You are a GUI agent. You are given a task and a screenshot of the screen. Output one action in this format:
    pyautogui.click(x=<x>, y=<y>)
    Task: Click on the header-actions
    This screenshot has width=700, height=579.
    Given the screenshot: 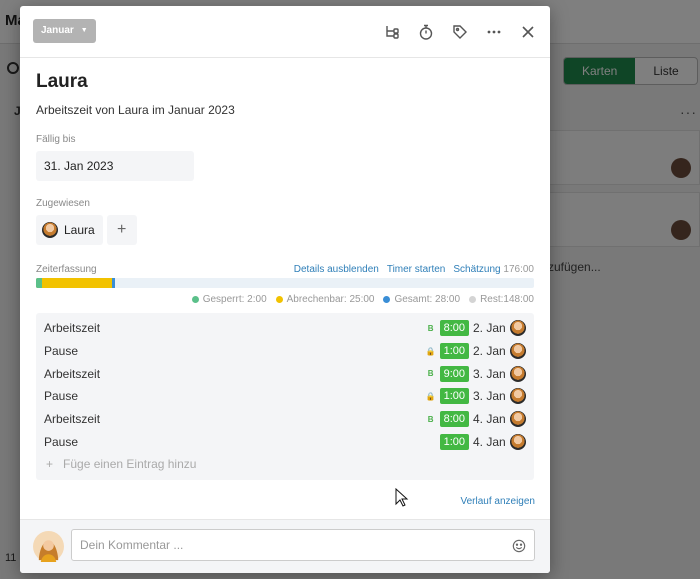 What is the action you would take?
    pyautogui.click(x=460, y=32)
    